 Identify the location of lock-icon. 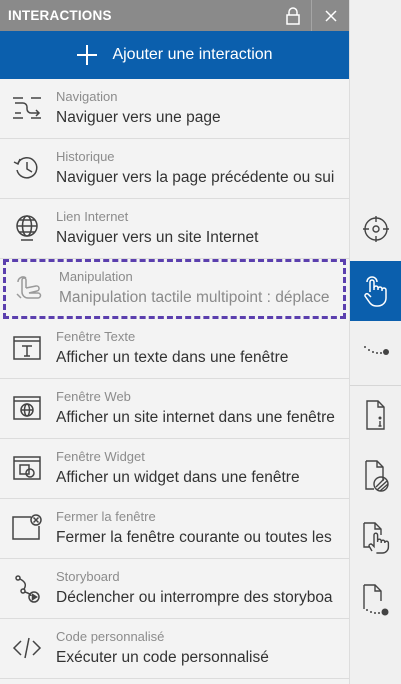
(293, 15).